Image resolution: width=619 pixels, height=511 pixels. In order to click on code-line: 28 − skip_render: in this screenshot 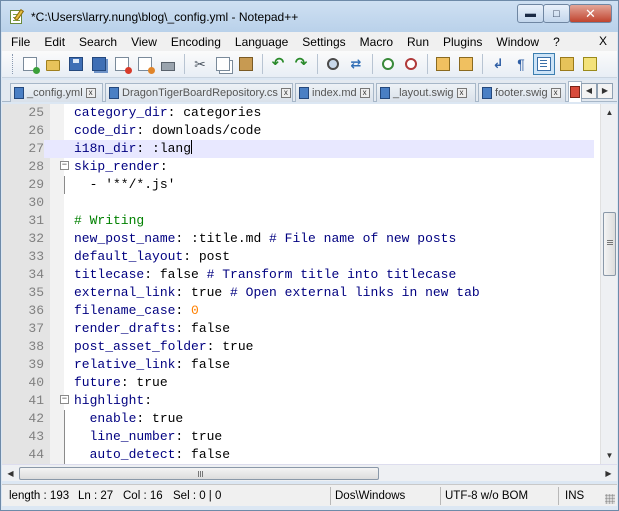, I will do `click(298, 167)`.